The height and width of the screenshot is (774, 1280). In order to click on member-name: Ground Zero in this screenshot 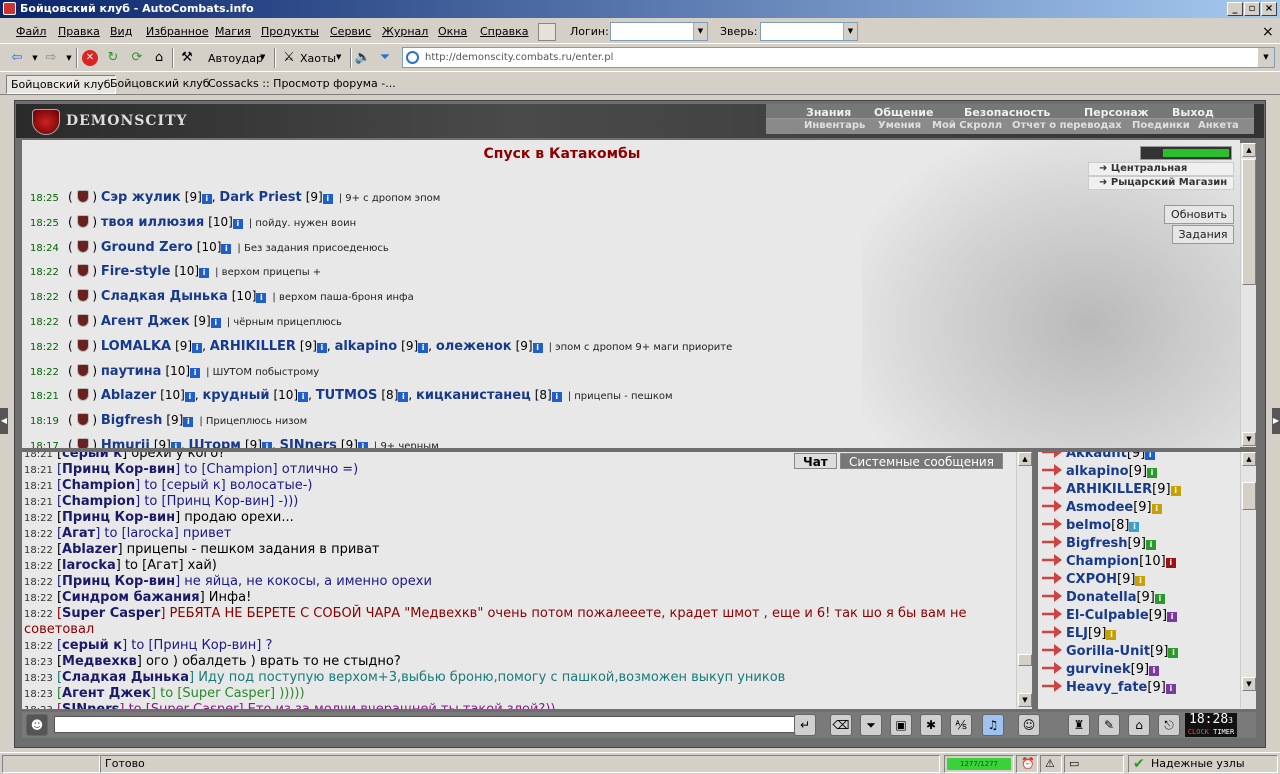, I will do `click(147, 247)`.